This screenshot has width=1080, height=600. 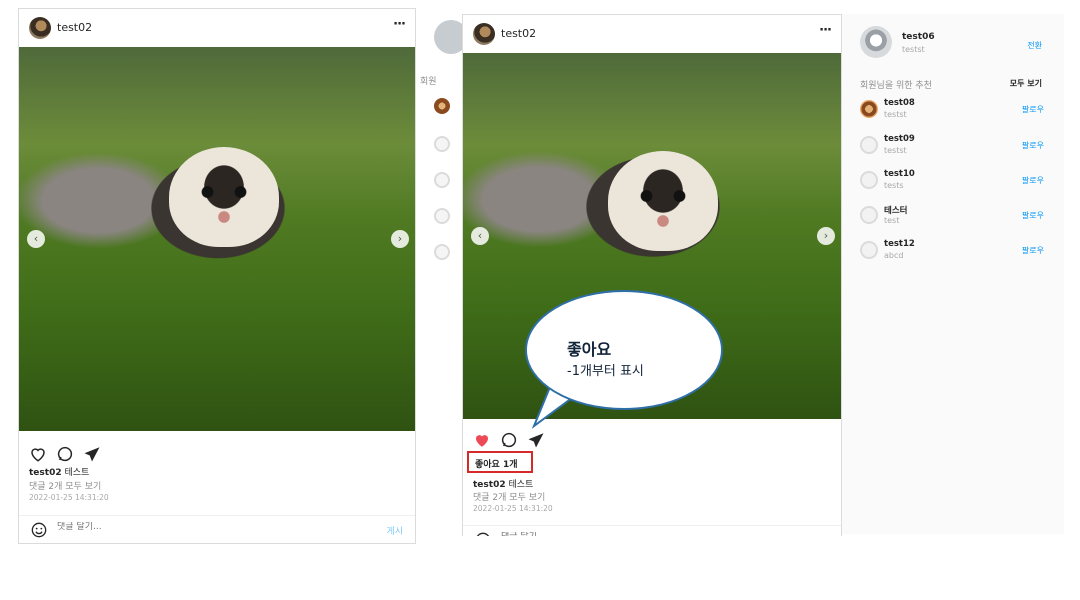 I want to click on list-item: test12 abcd 팔로우, so click(x=954, y=254).